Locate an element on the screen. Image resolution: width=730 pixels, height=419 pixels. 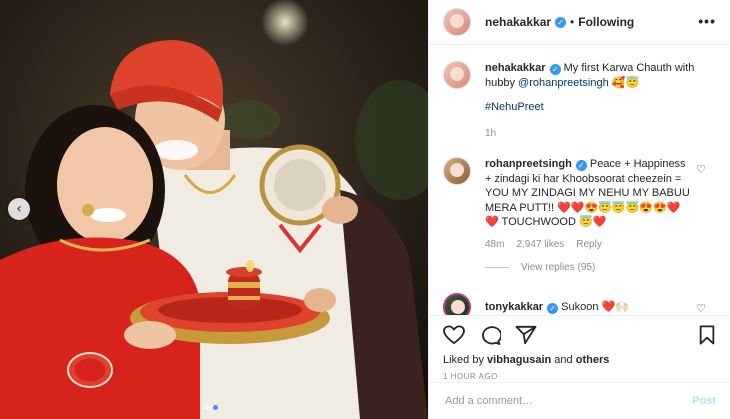
comment-body: tonykakkar ✓ Sukoon ❤️🙌🏻 is located at coordinates (590, 304).